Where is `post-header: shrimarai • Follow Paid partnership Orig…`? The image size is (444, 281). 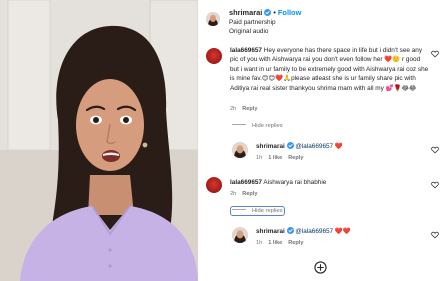 post-header: shrimarai • Follow Paid partnership Orig… is located at coordinates (321, 20).